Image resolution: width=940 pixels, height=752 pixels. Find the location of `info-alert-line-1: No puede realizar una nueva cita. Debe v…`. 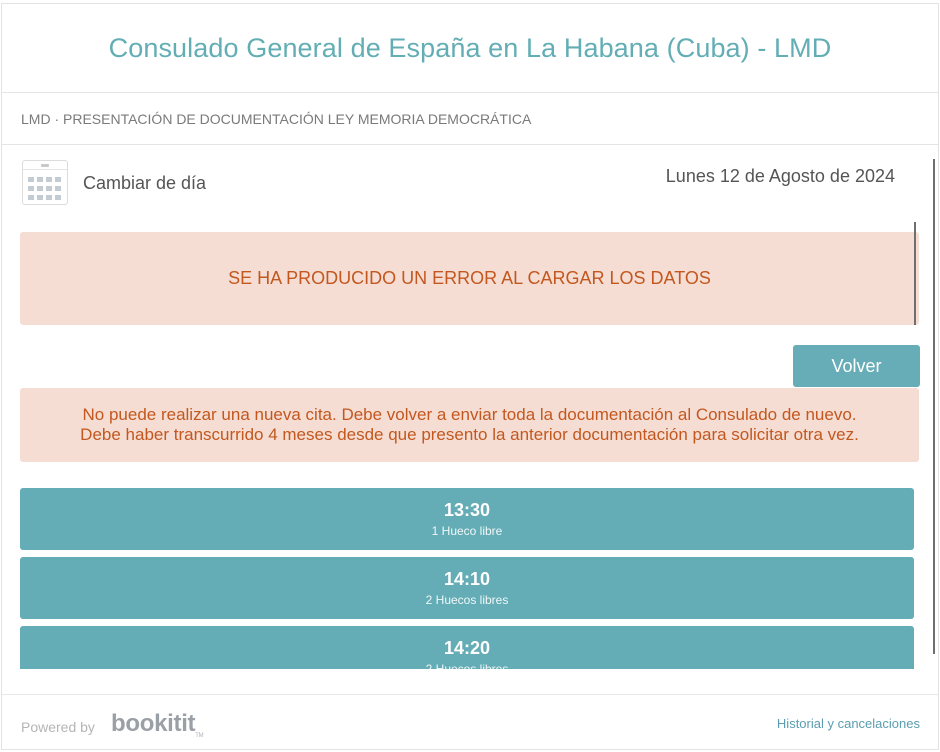

info-alert-line-1: No puede realizar una nueva cita. Debe v… is located at coordinates (469, 414).